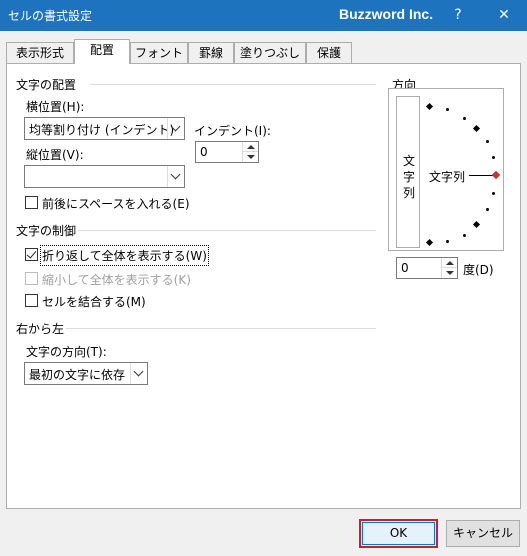 This screenshot has height=556, width=527. I want to click on tab-alignment: 配置, so click(102, 51).